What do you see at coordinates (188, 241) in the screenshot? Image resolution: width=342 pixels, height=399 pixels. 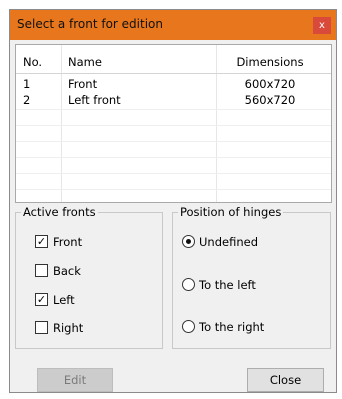 I see `radio-selected-icon` at bounding box center [188, 241].